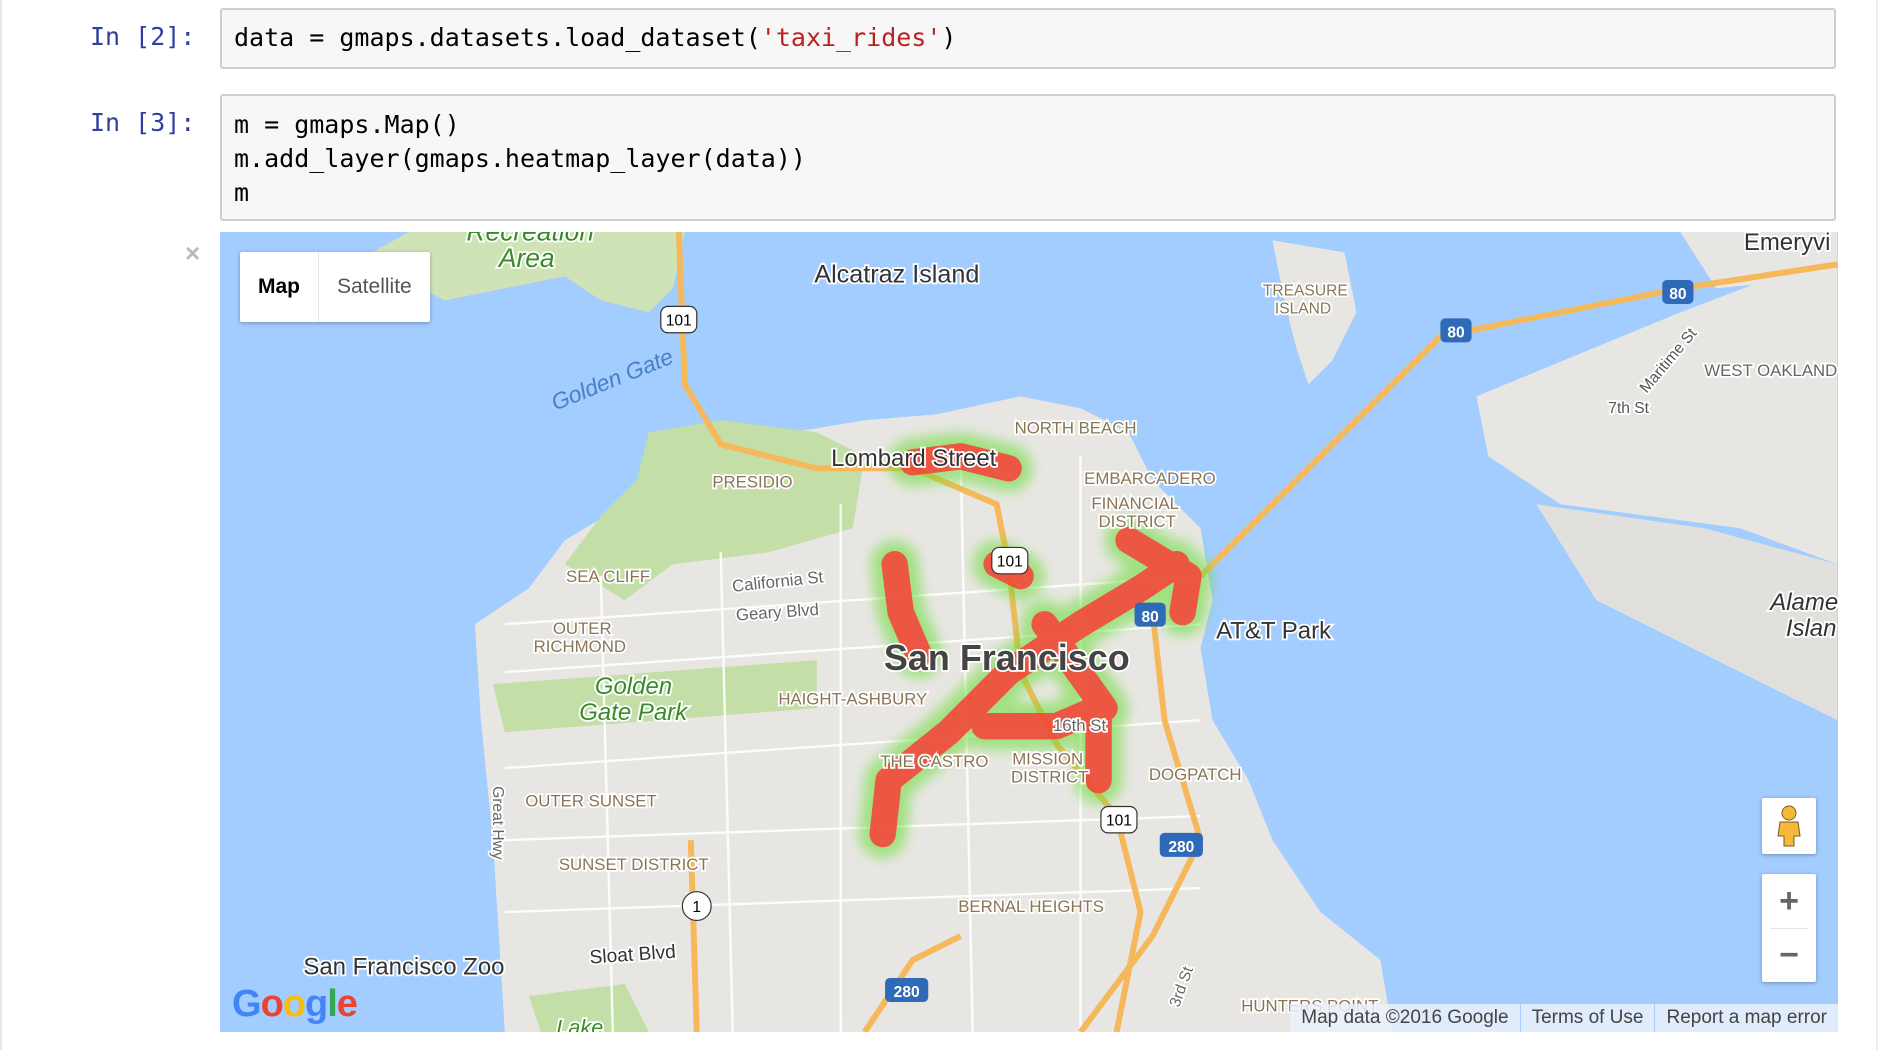  I want to click on map-label: DOGPATCH, so click(1195, 774).